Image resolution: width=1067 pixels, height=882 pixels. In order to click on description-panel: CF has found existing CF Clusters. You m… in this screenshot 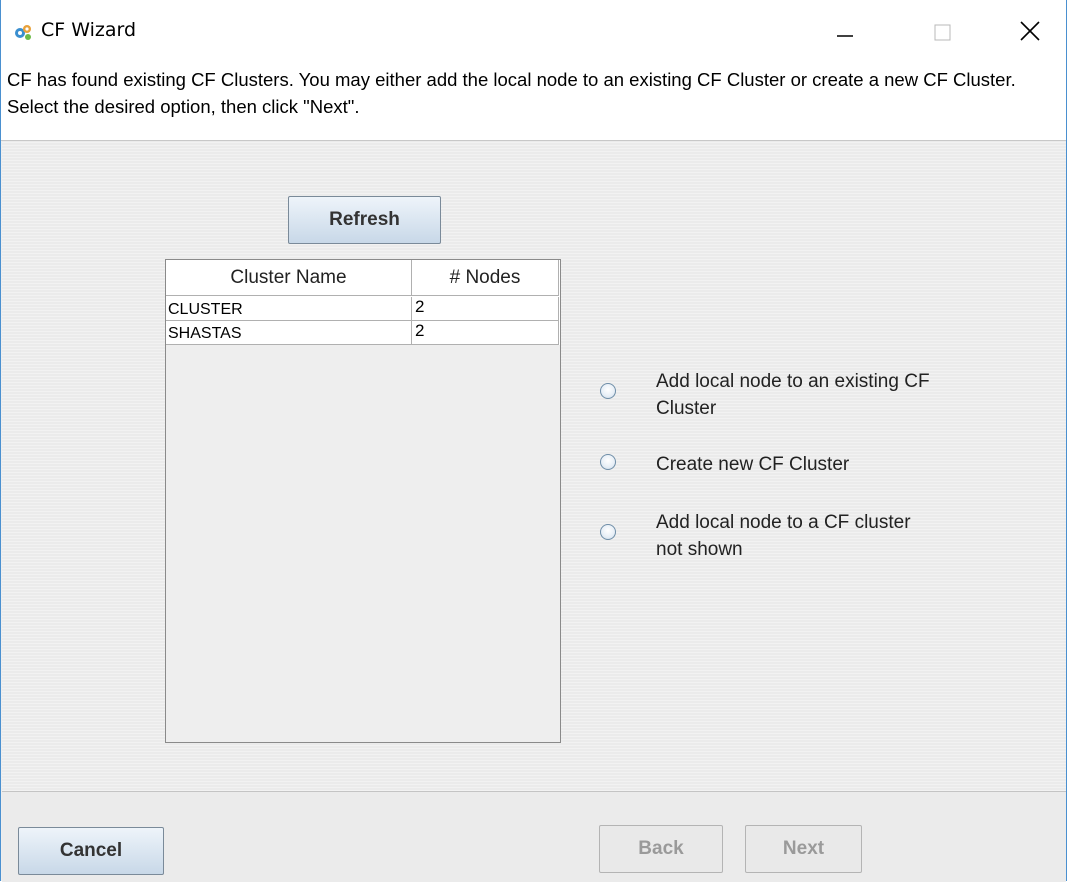, I will do `click(533, 101)`.